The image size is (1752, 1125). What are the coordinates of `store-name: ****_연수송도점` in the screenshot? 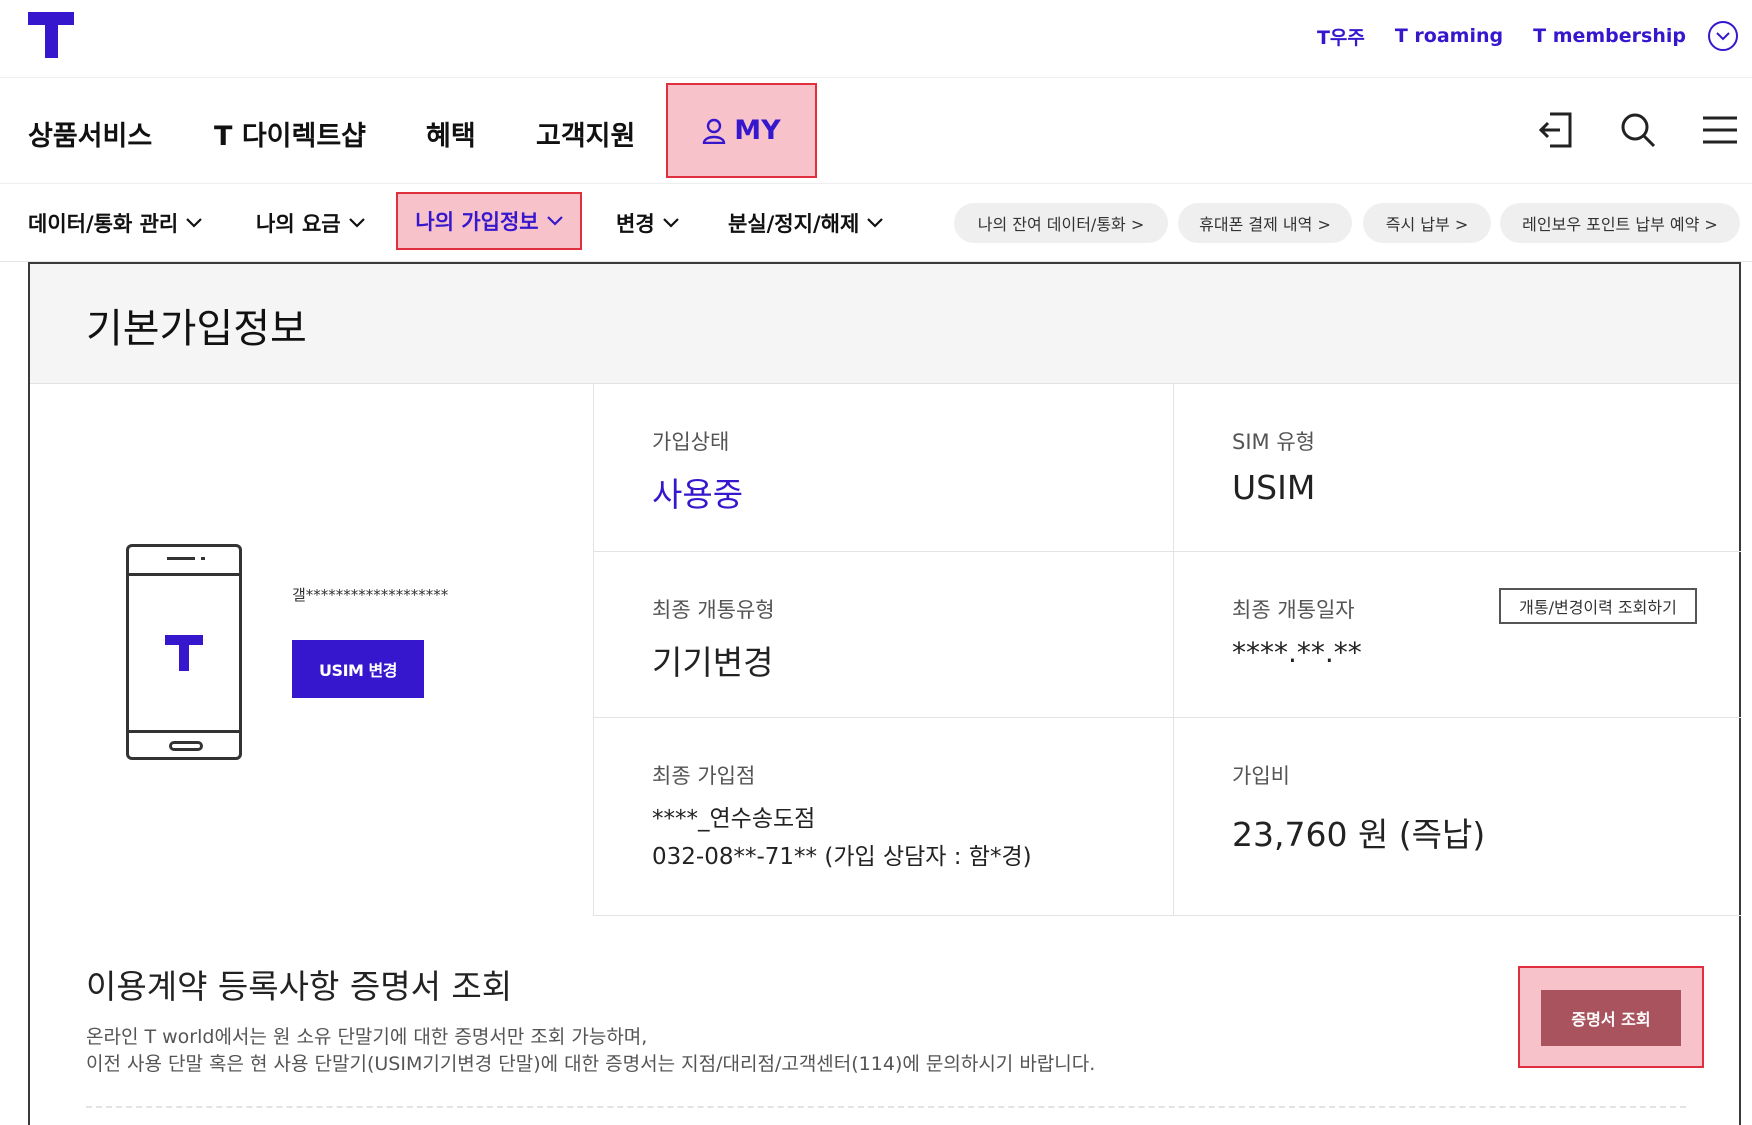 It's located at (734, 819).